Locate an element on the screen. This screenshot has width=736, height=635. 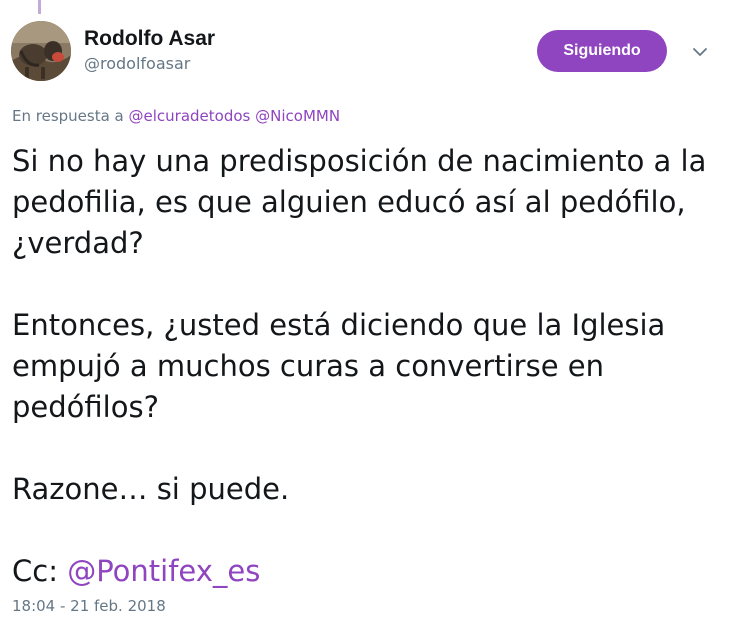
tweet-paragraph: Razone… si puede. is located at coordinates (151, 489).